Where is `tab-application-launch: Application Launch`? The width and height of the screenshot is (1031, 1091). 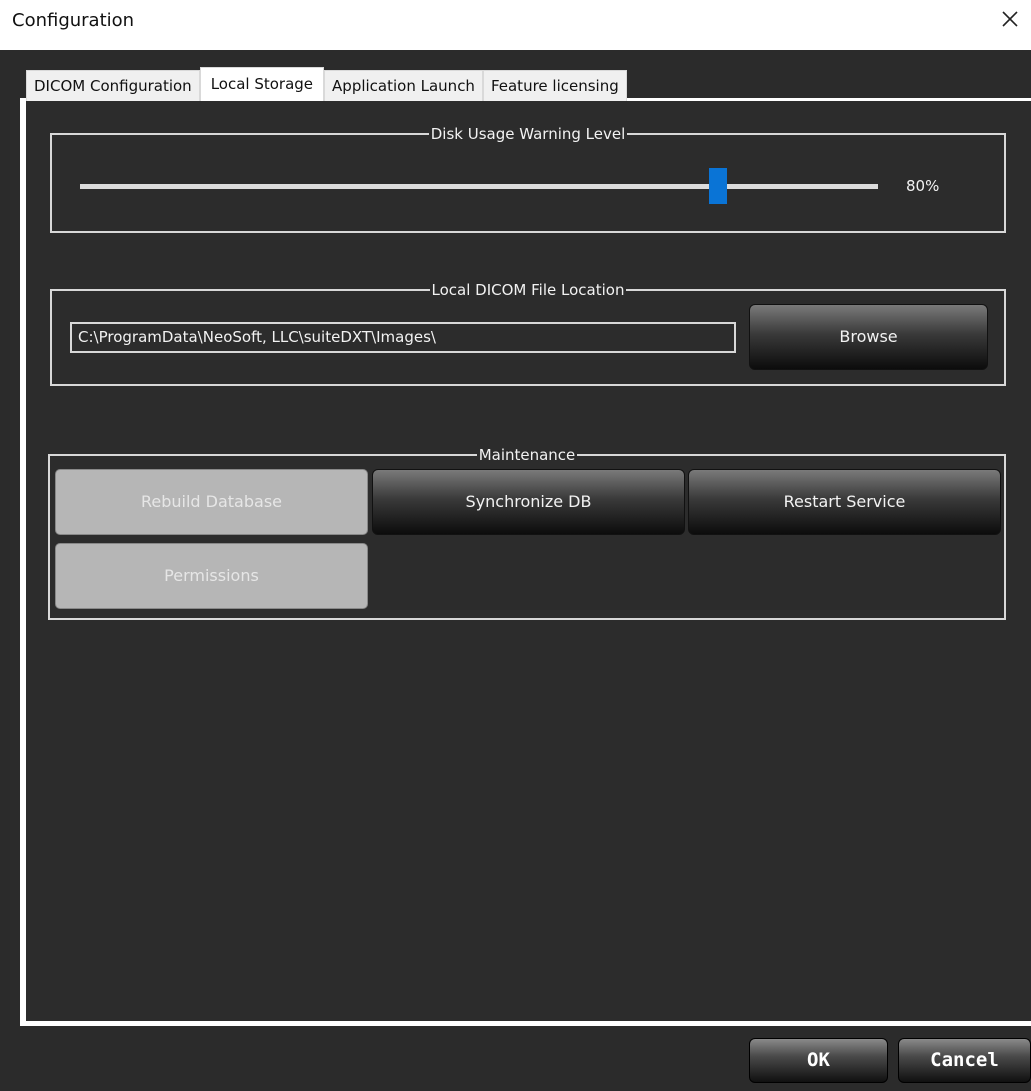
tab-application-launch: Application Launch is located at coordinates (403, 85).